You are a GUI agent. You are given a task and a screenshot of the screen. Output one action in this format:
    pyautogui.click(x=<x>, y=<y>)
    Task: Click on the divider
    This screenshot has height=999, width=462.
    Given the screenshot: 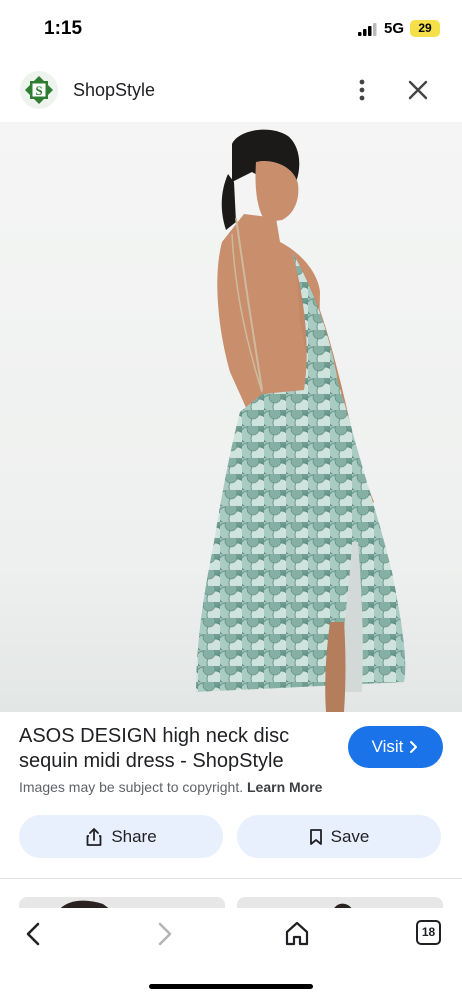 What is the action you would take?
    pyautogui.click(x=231, y=878)
    